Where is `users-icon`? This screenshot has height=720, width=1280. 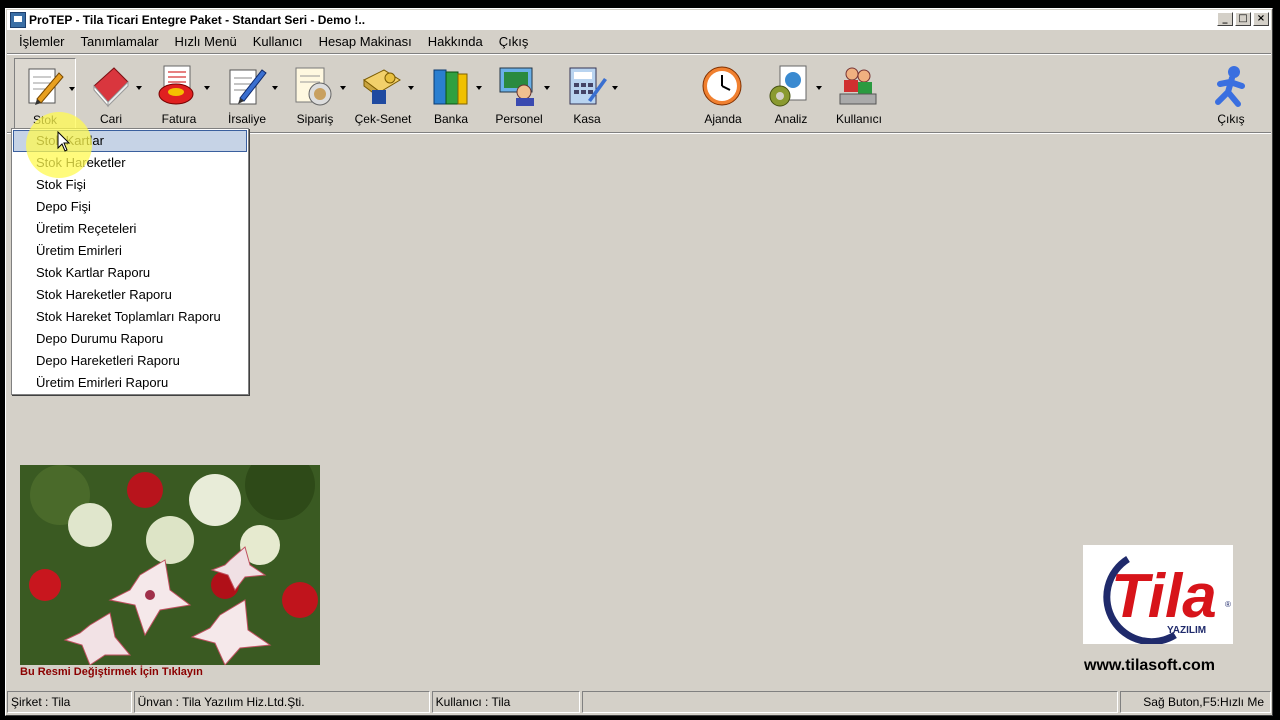 users-icon is located at coordinates (858, 86).